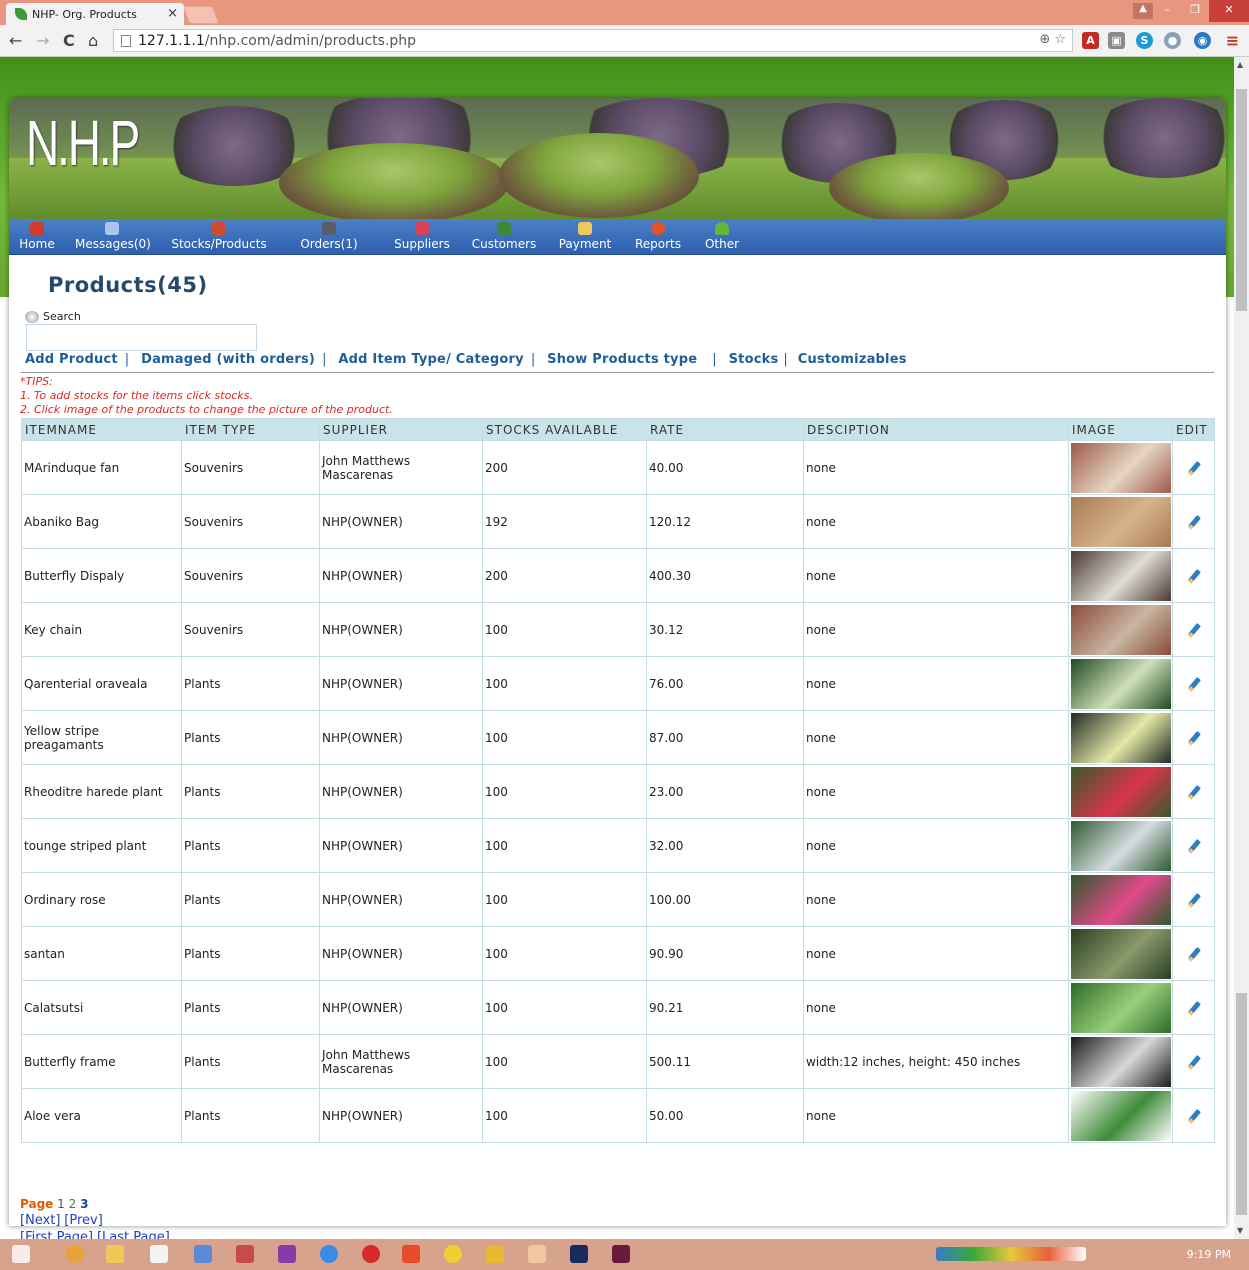 This screenshot has width=1249, height=1270. Describe the element at coordinates (453, 1254) in the screenshot. I see `chrome-icon` at that location.